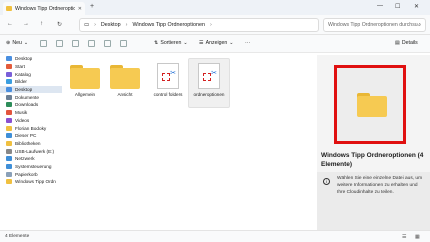 Image resolution: width=430 pixels, height=242 pixels. What do you see at coordinates (372, 160) in the screenshot?
I see `preview-title: Windows Tipp Ordneroptionen (4 Elemente)` at bounding box center [372, 160].